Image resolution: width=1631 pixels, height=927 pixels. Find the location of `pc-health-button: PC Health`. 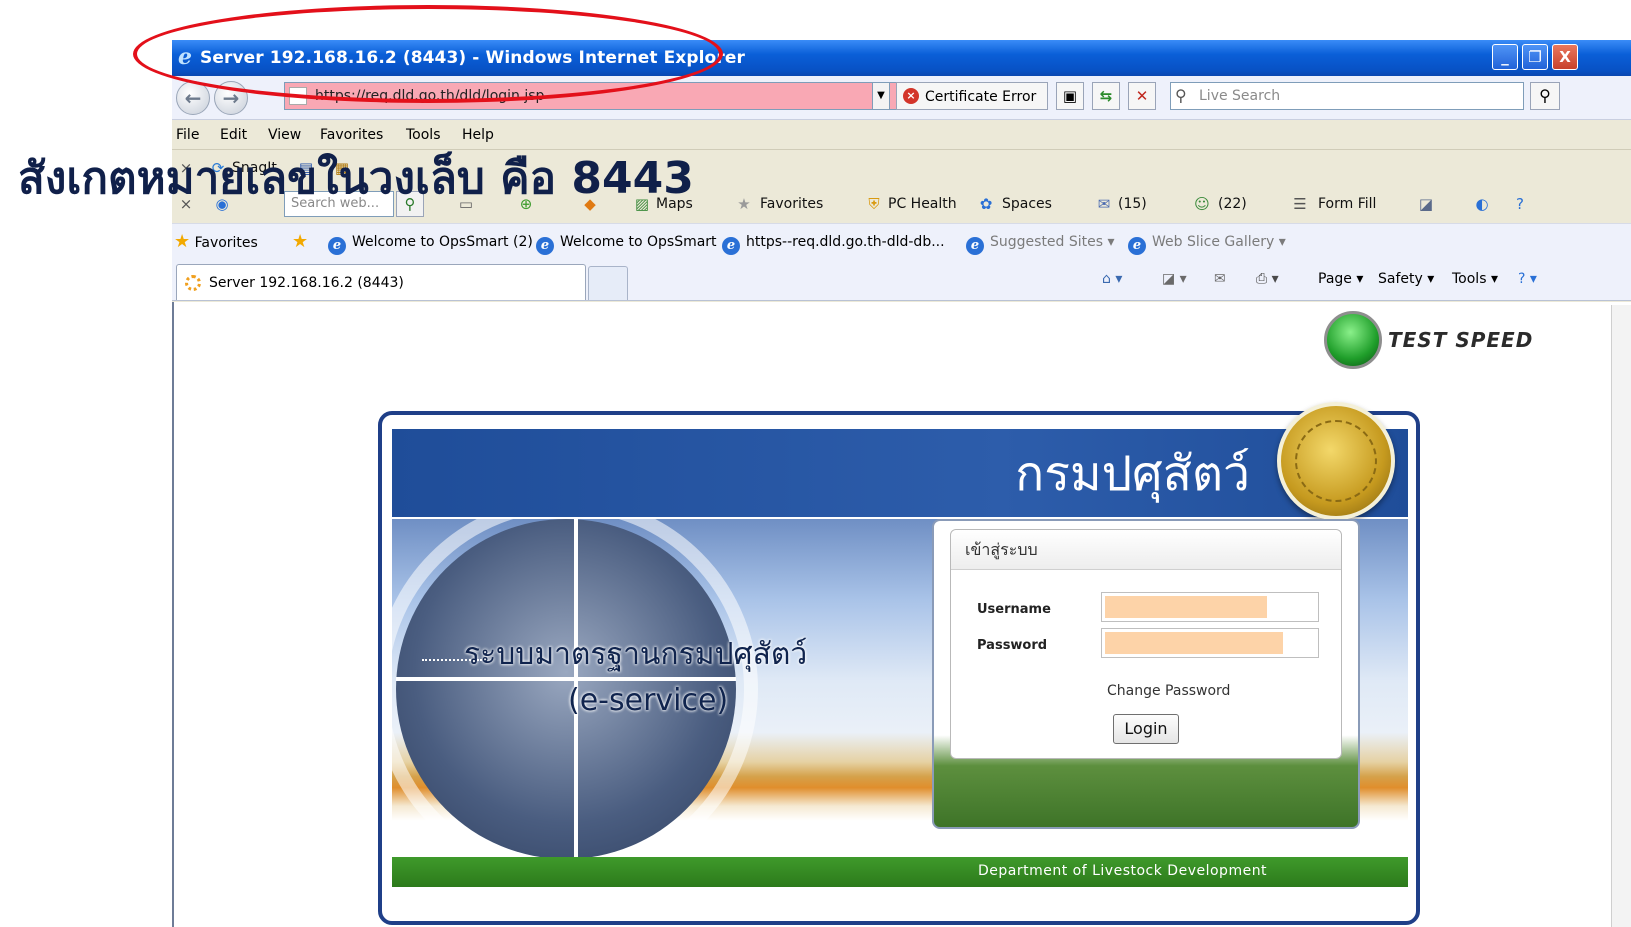

pc-health-button: PC Health is located at coordinates (922, 204).